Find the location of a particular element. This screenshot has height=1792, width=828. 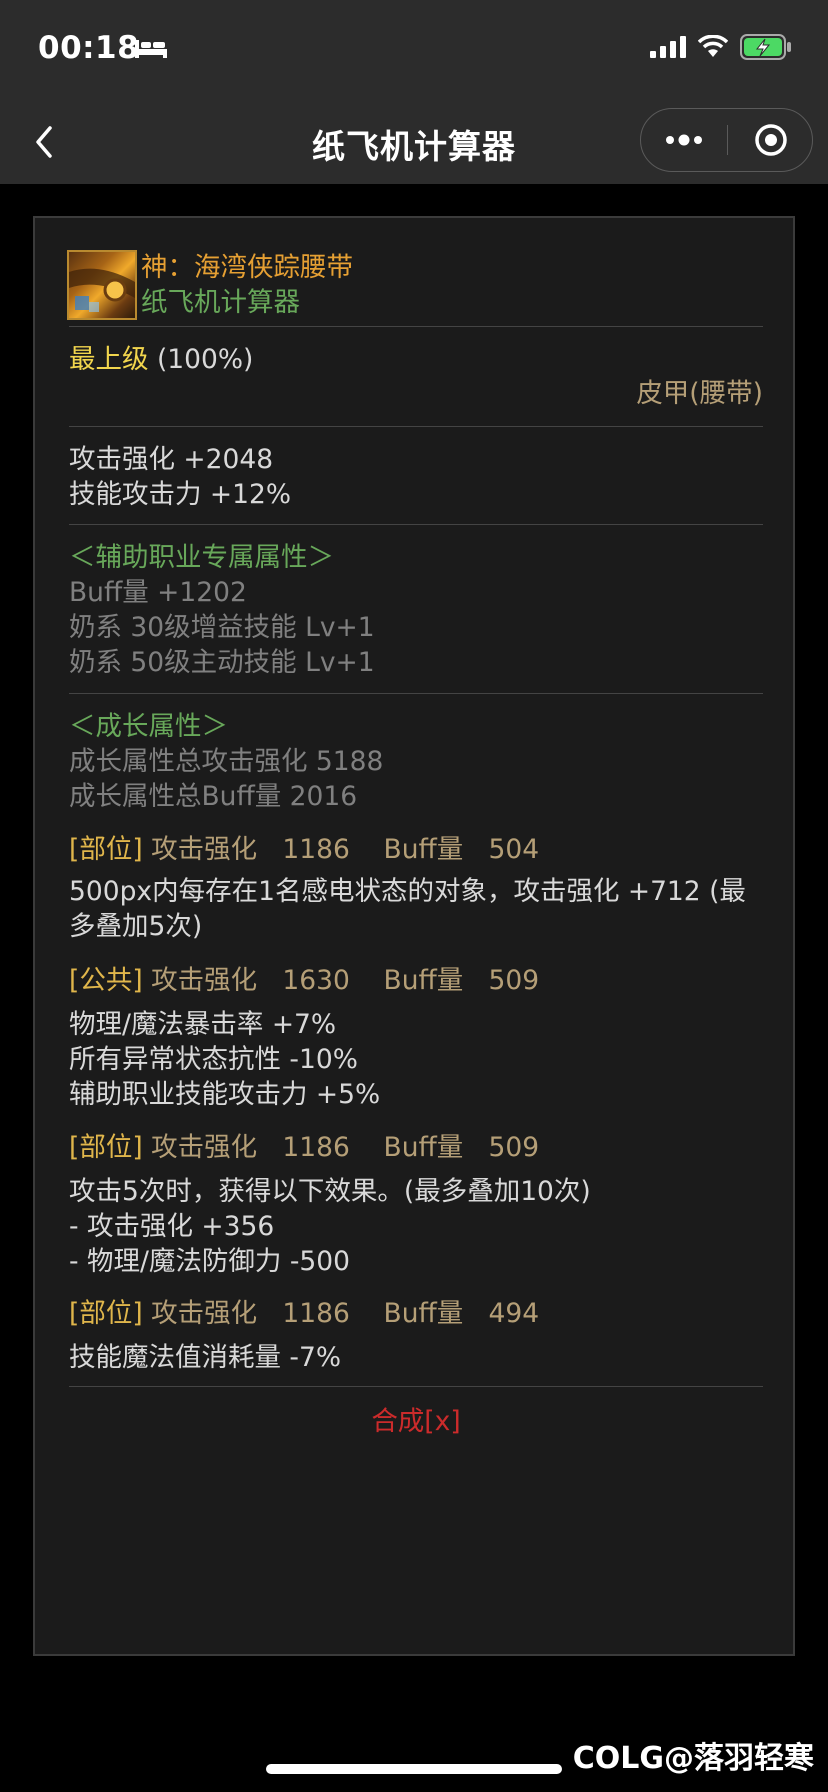

belt-icon is located at coordinates (102, 290).